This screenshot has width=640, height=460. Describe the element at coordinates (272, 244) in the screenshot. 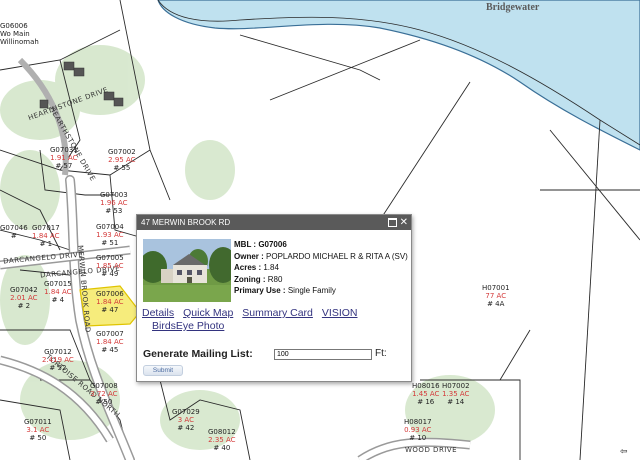

I see `mbl-value: G07006` at that location.